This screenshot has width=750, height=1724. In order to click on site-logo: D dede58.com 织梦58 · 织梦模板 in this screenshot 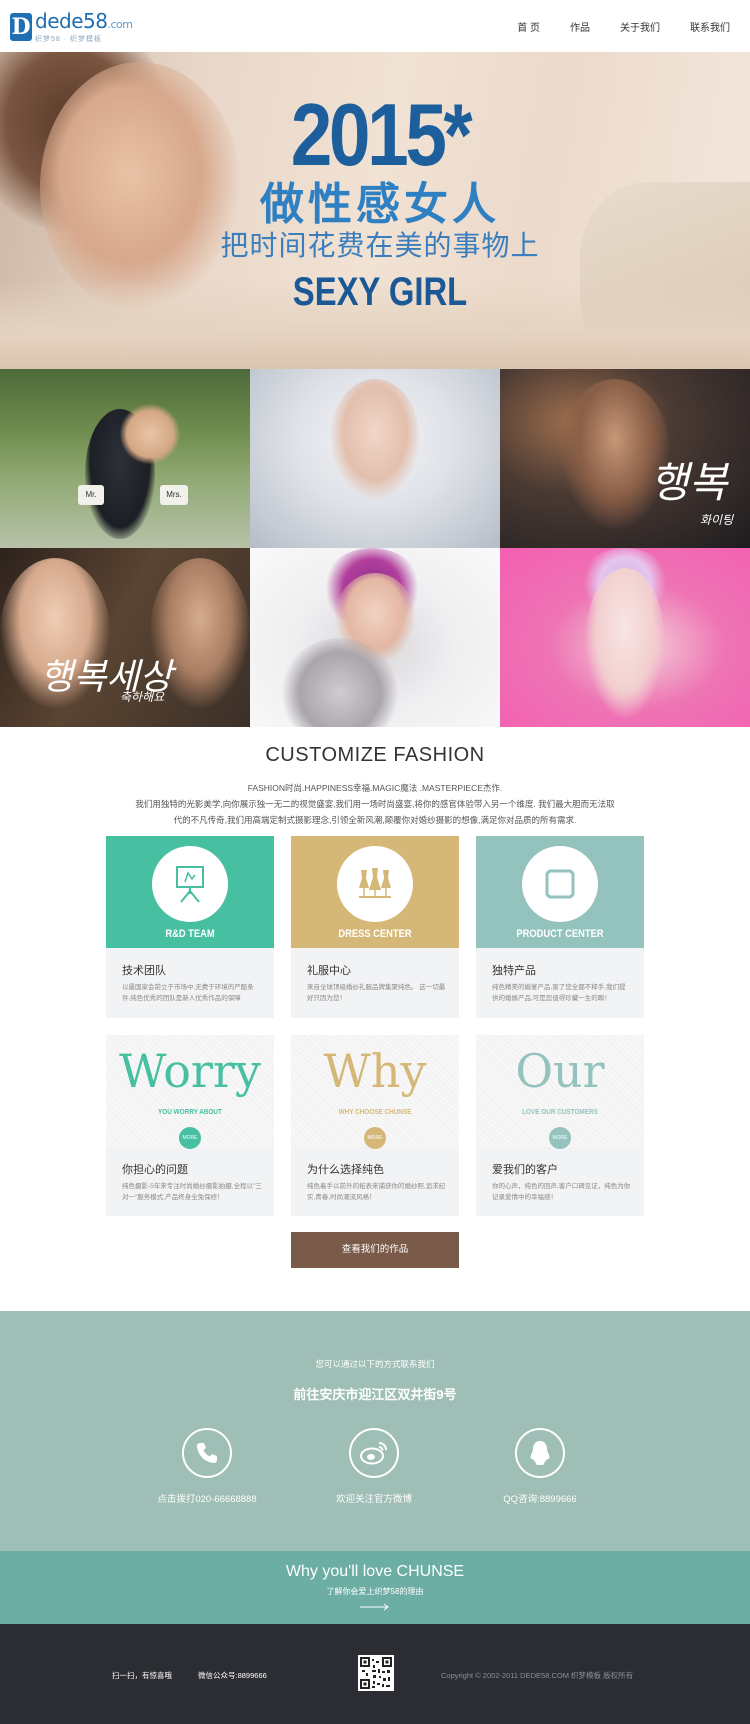, I will do `click(71, 26)`.